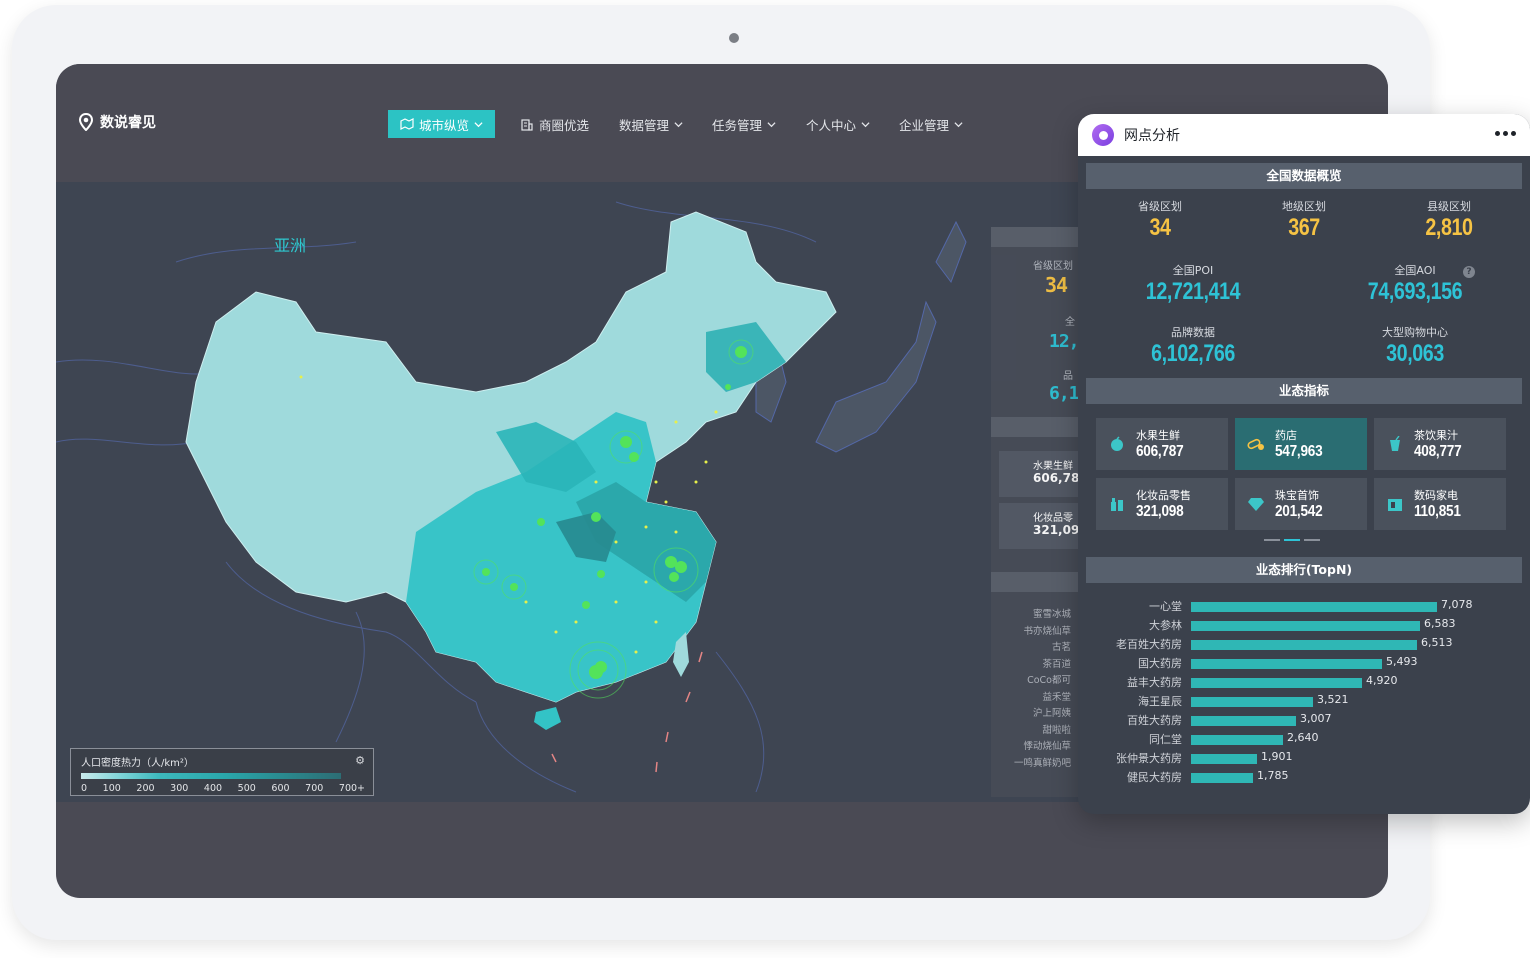 The width and height of the screenshot is (1530, 958). I want to click on ghost-card-name: 化妆品零, so click(1053, 518).